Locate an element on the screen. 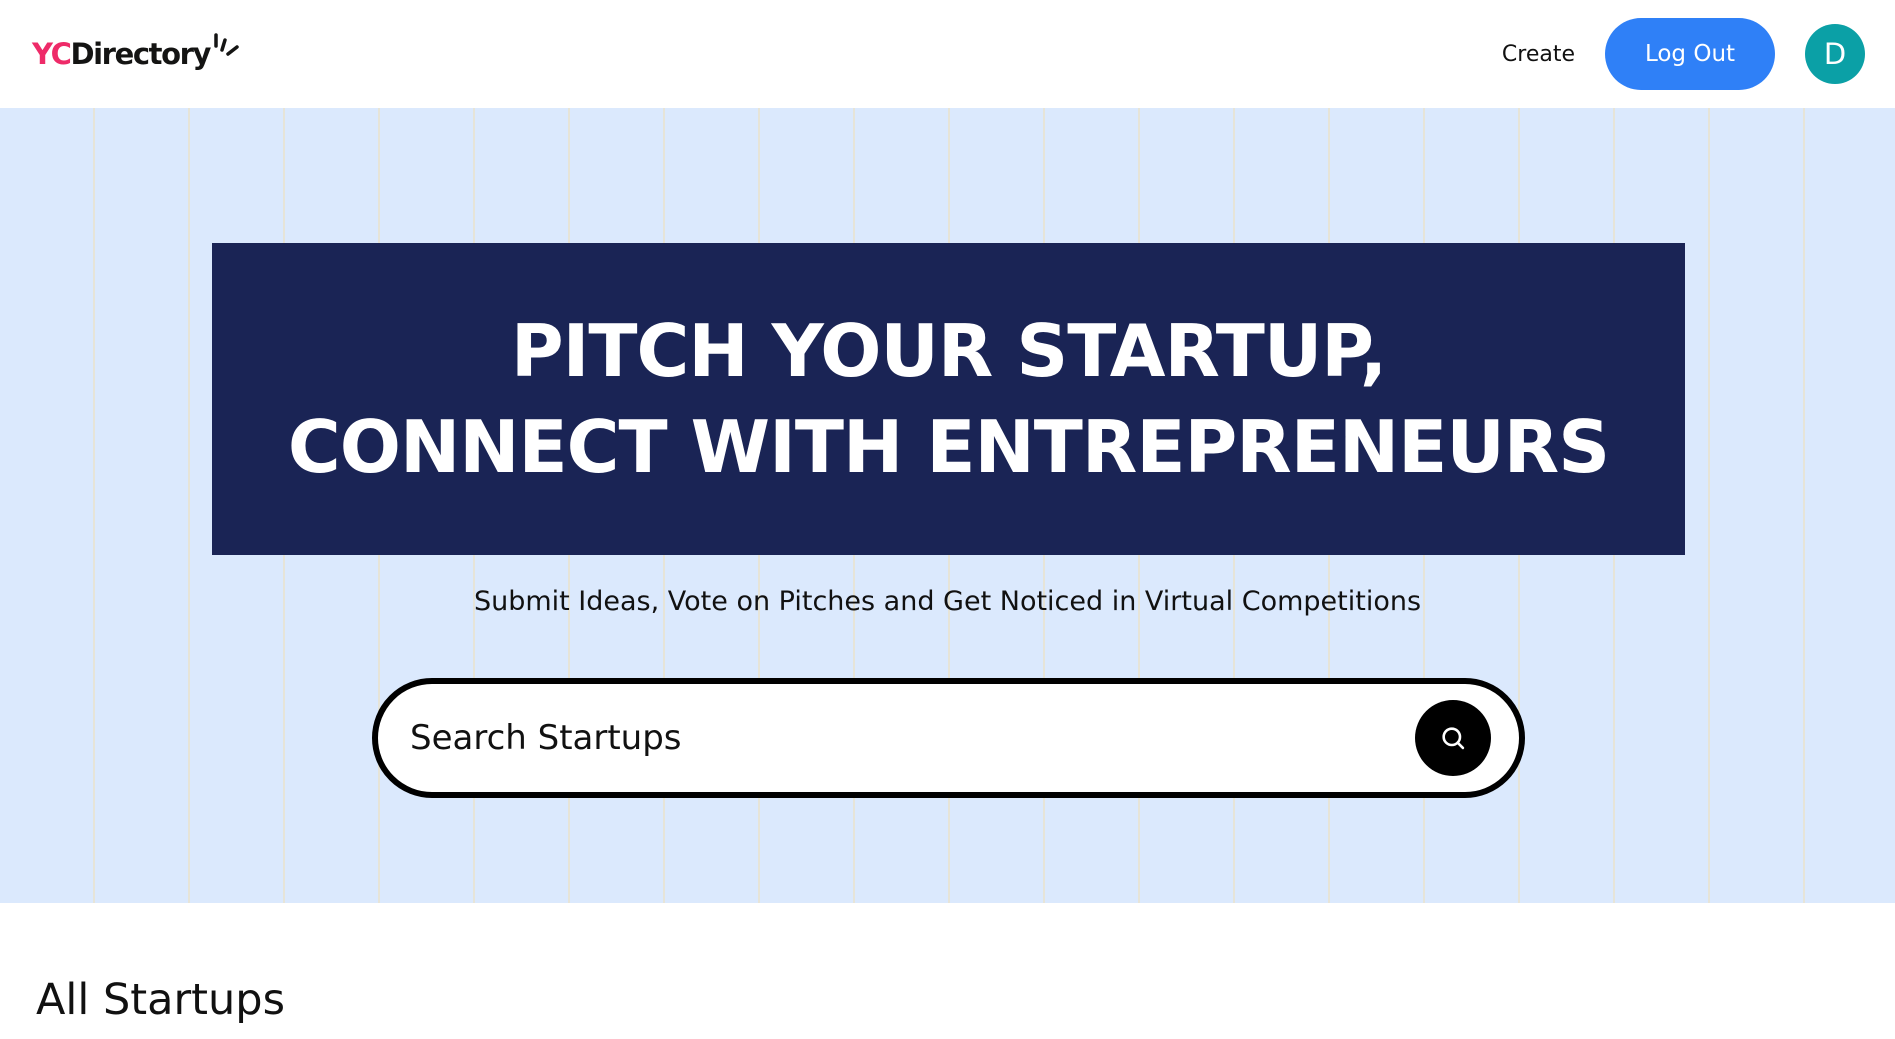  search-form is located at coordinates (948, 738).